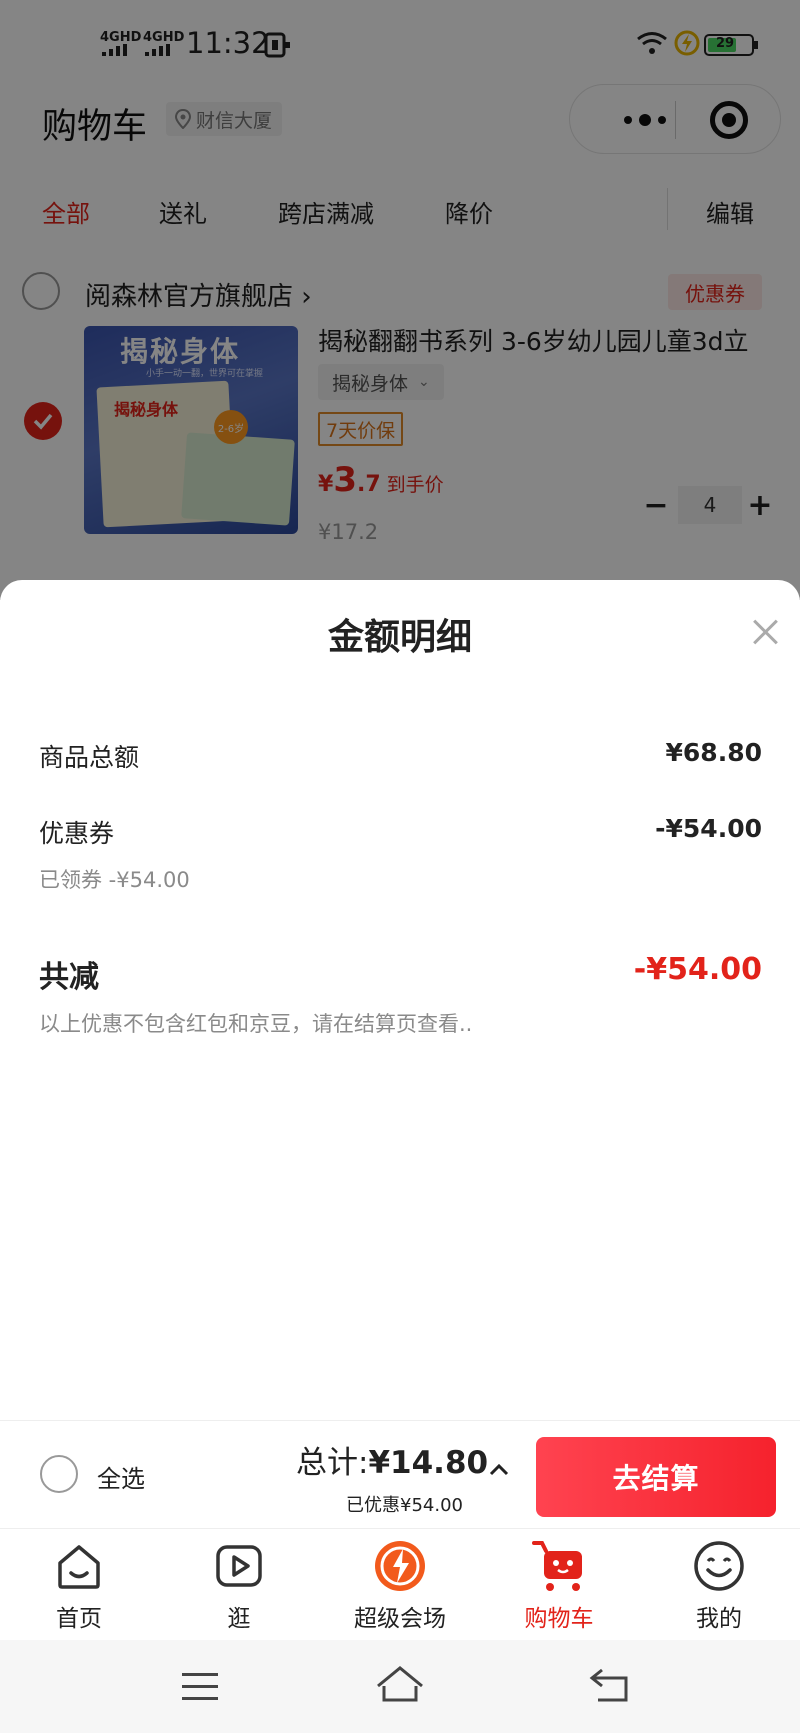  I want to click on coupon-label: 优惠券, so click(77, 833).